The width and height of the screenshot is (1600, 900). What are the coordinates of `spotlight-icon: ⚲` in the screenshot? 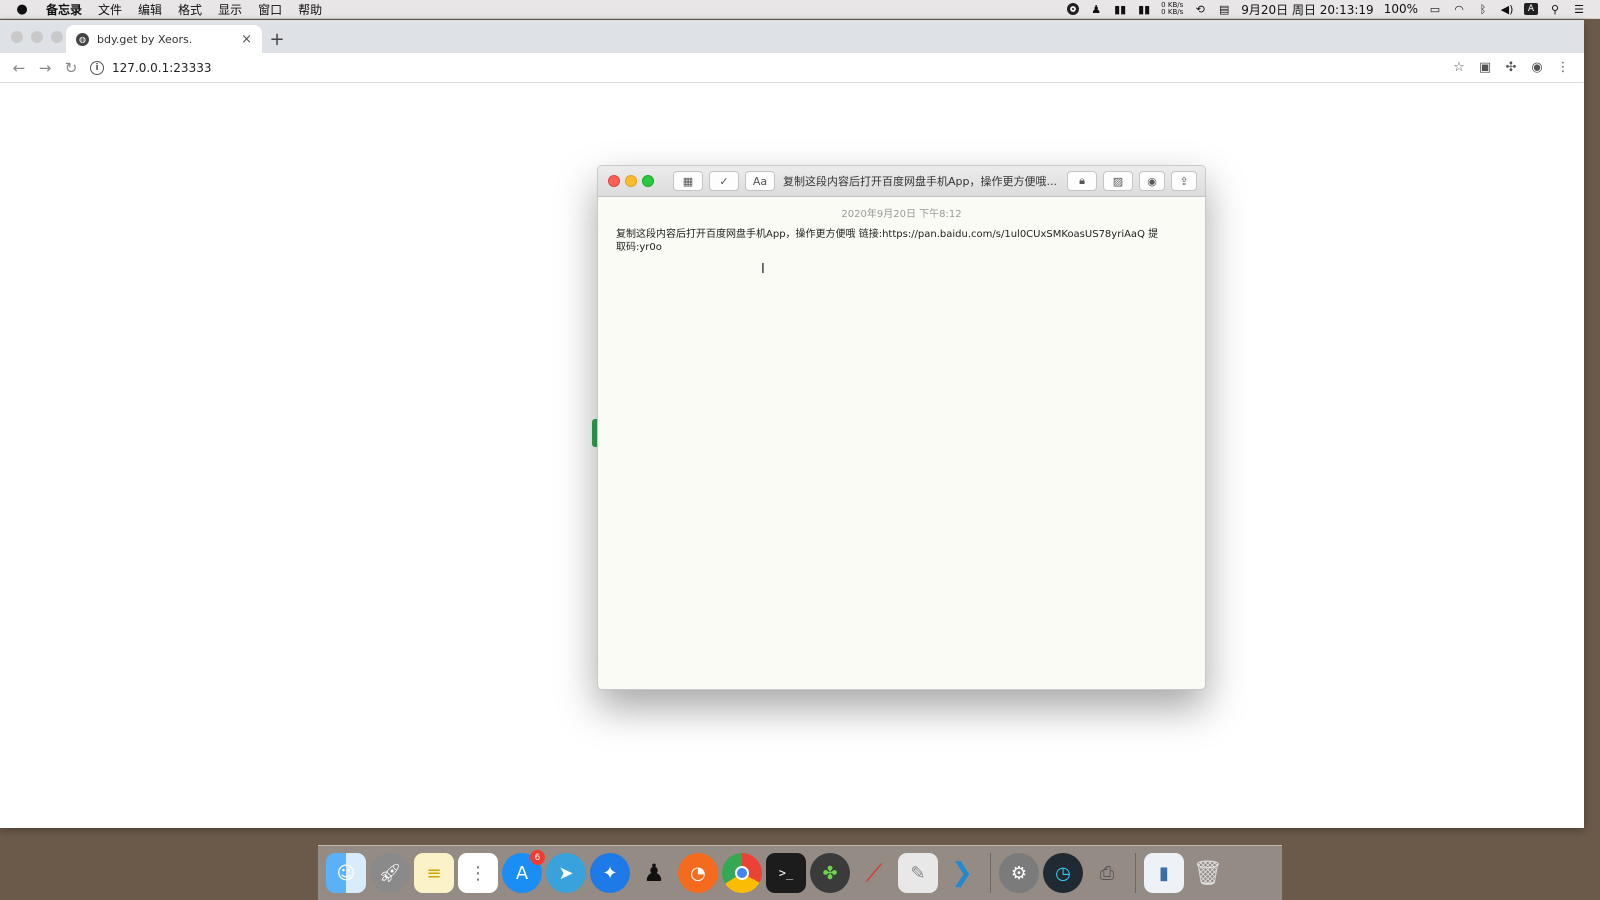 It's located at (1555, 9).